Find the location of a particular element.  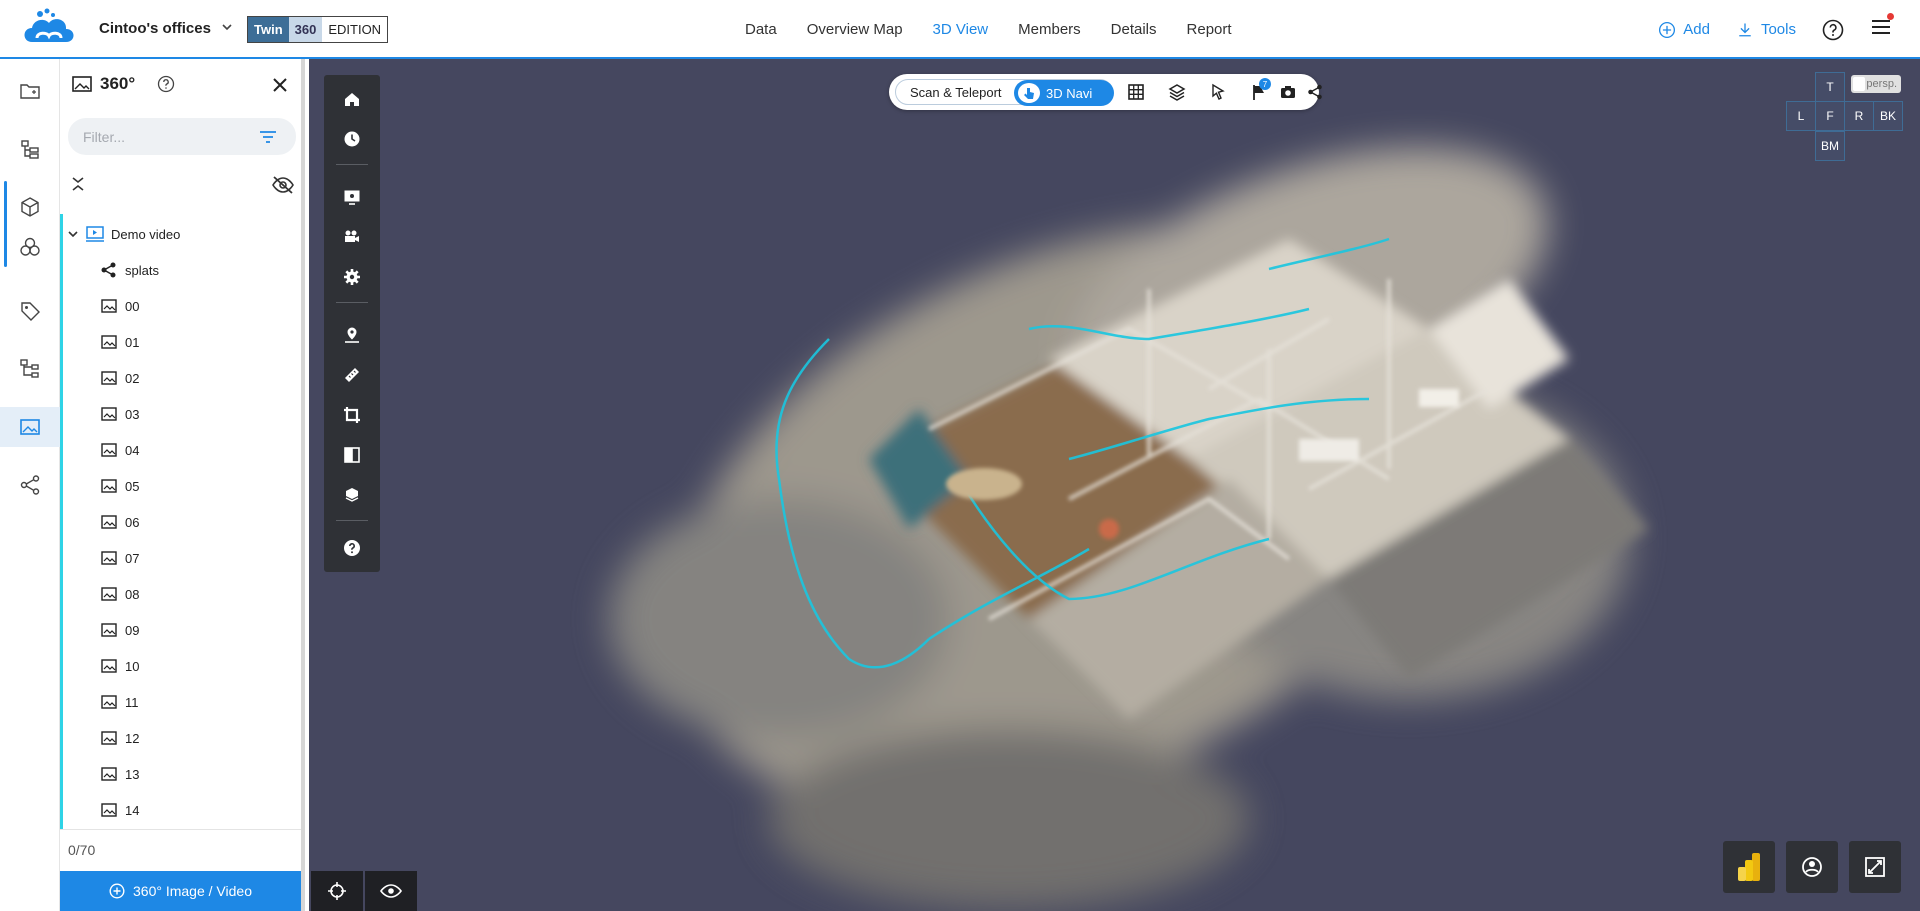

list-item: 05 is located at coordinates (180, 486).